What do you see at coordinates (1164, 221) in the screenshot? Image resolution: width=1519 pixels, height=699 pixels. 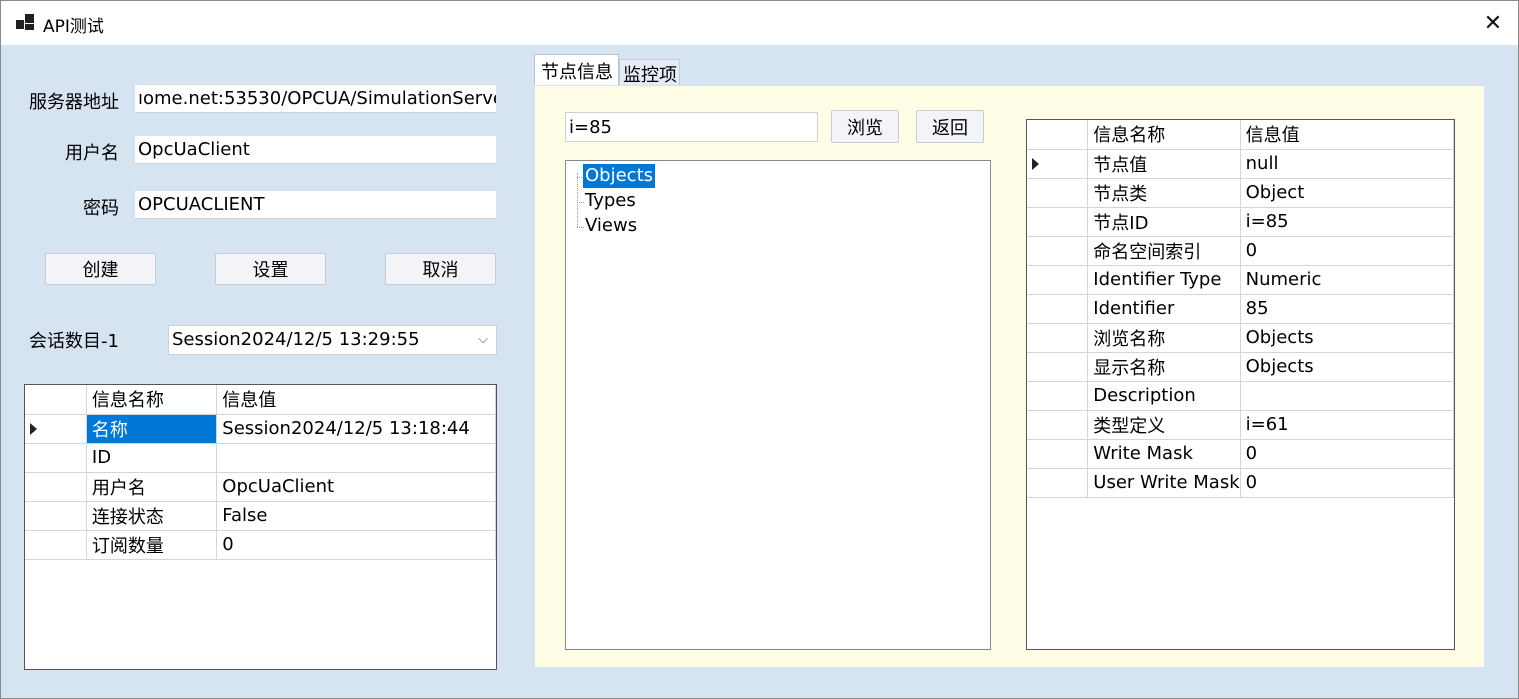 I see `table-cell: 节点ID` at bounding box center [1164, 221].